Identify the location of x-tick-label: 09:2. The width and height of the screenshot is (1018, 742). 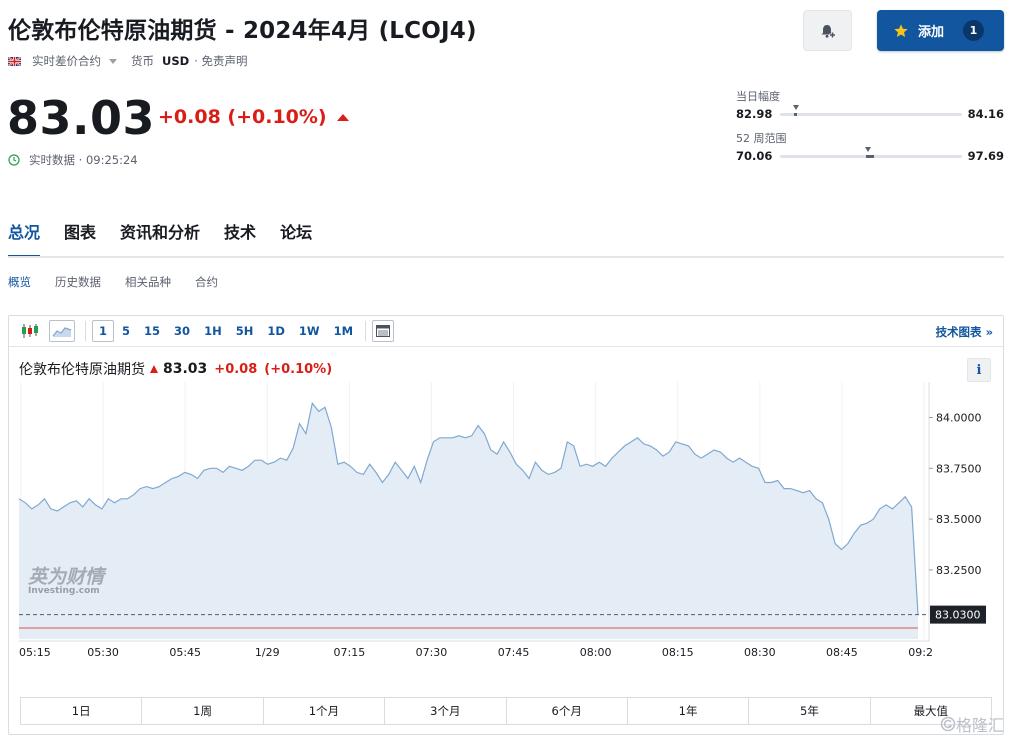
(920, 652).